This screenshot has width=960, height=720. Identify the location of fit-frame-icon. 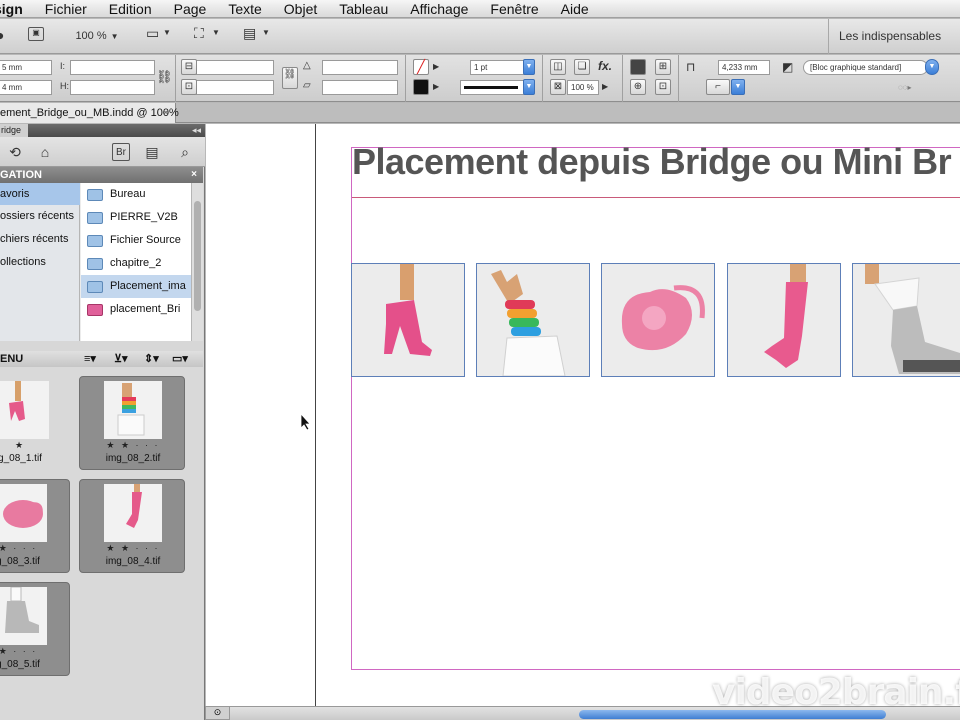
(638, 67).